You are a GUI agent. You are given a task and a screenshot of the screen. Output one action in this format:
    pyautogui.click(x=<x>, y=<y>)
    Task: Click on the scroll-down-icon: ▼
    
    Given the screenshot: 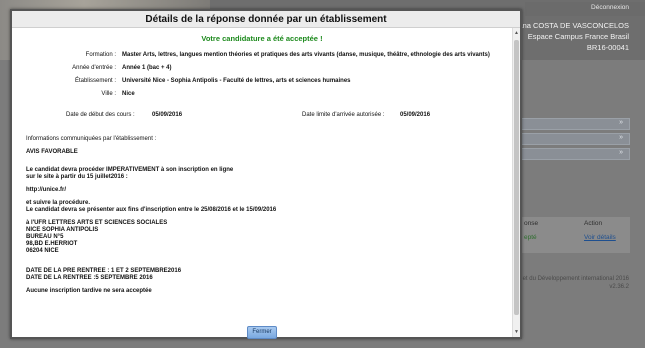 What is the action you would take?
    pyautogui.click(x=516, y=332)
    